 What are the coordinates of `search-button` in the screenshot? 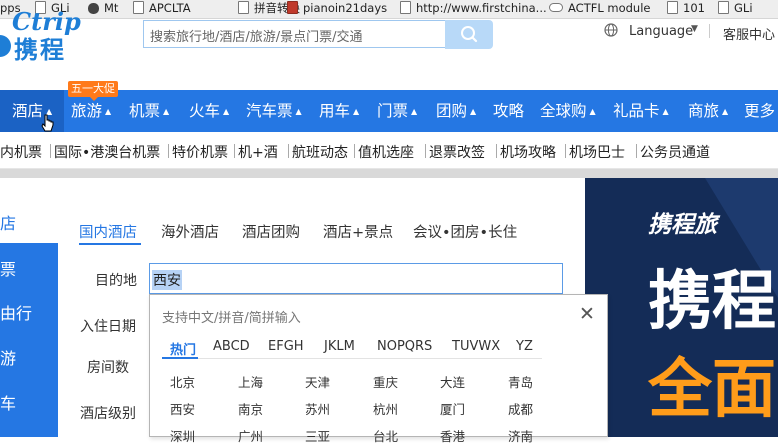 It's located at (469, 34).